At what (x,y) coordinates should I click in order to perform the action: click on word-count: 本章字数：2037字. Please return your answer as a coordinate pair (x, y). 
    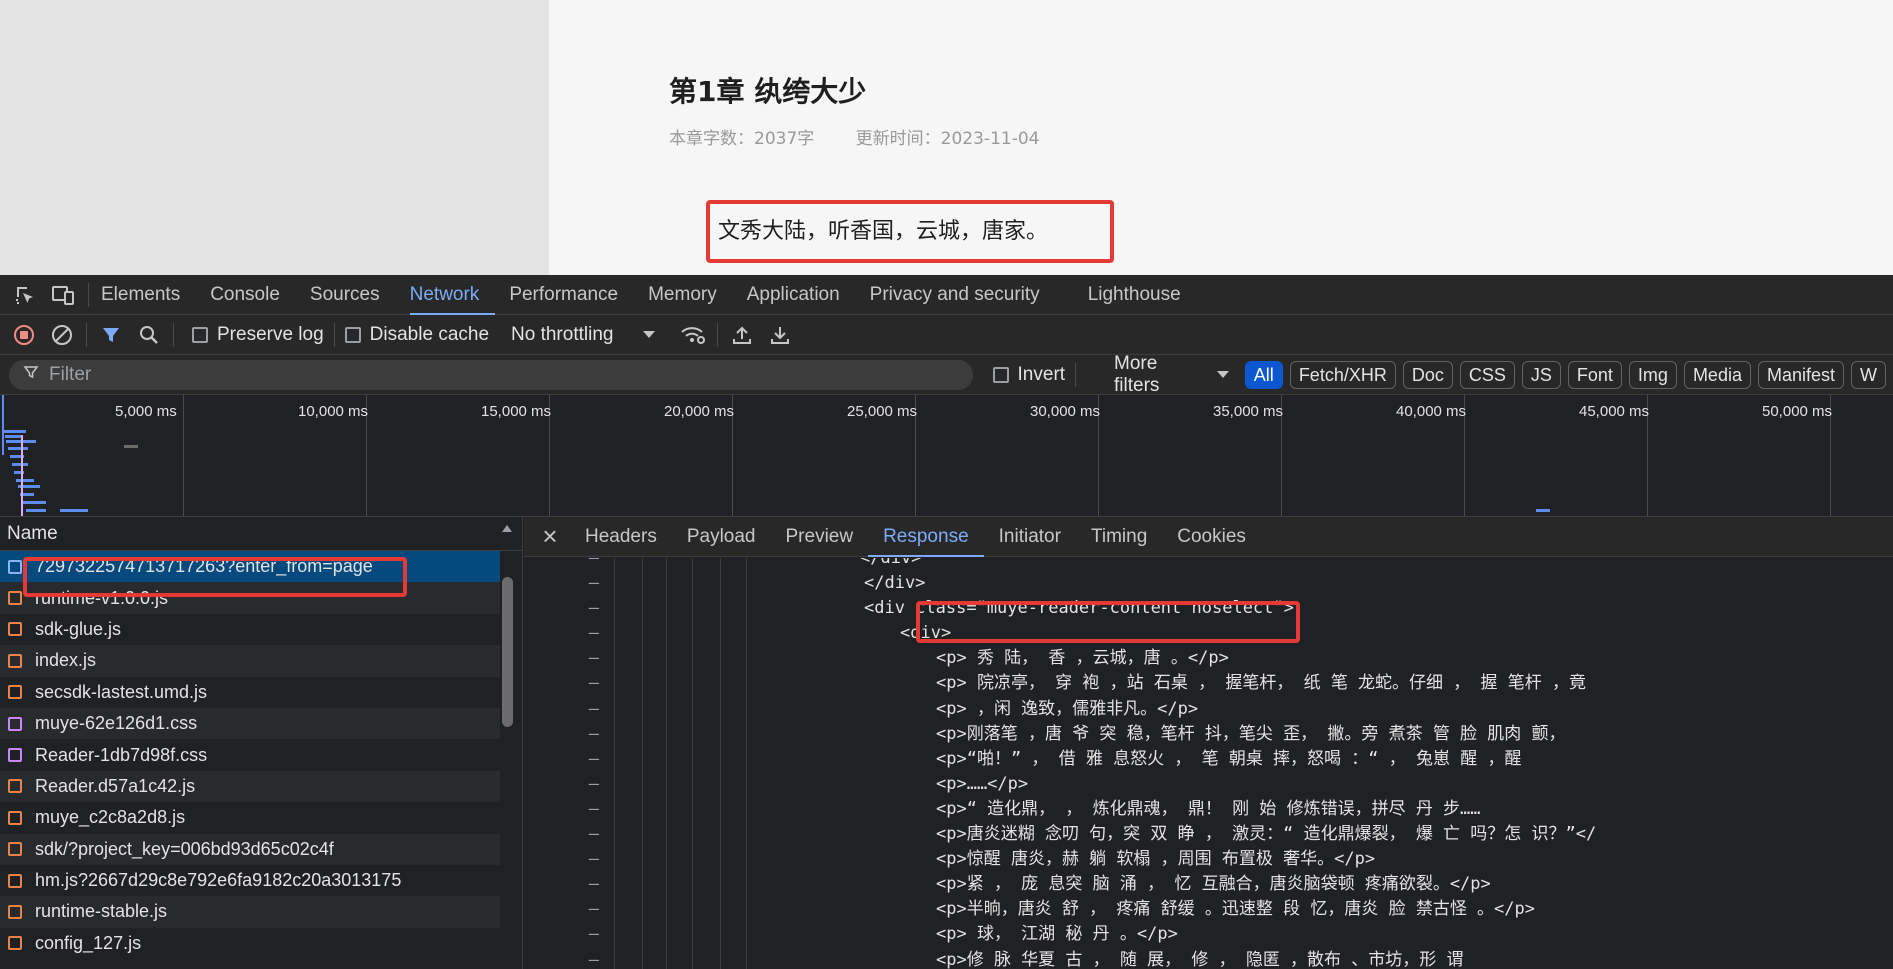
    Looking at the image, I should click on (742, 139).